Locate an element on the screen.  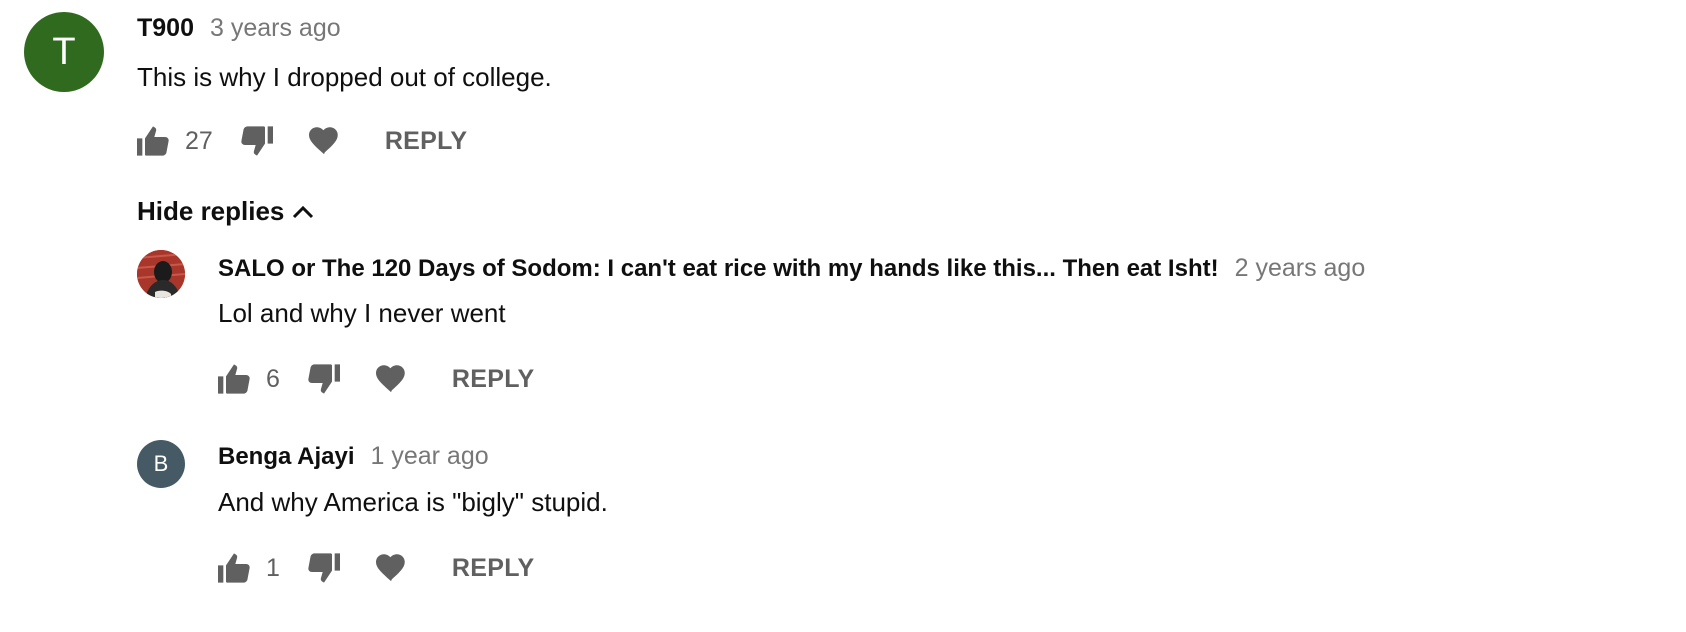
avatar-letter: T is located at coordinates (64, 51).